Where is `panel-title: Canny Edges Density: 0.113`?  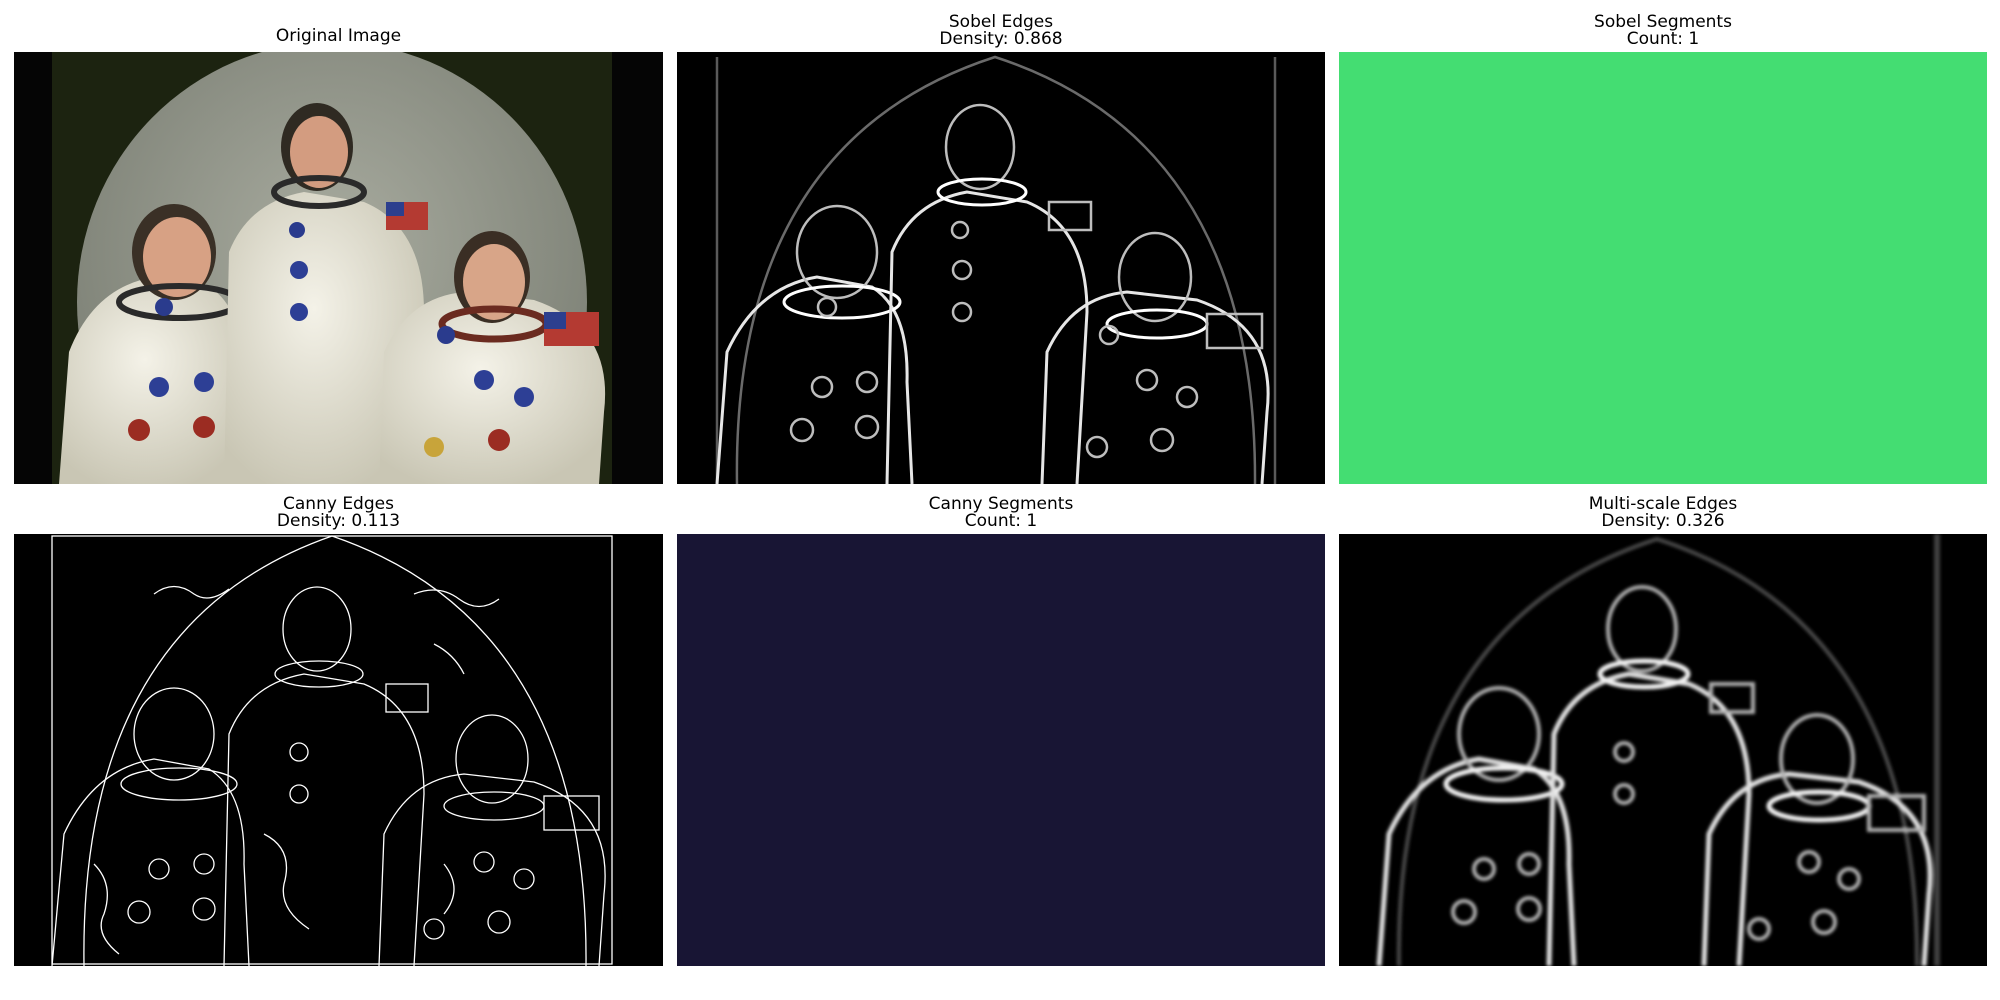
panel-title: Canny Edges Density: 0.113 is located at coordinates (338, 513).